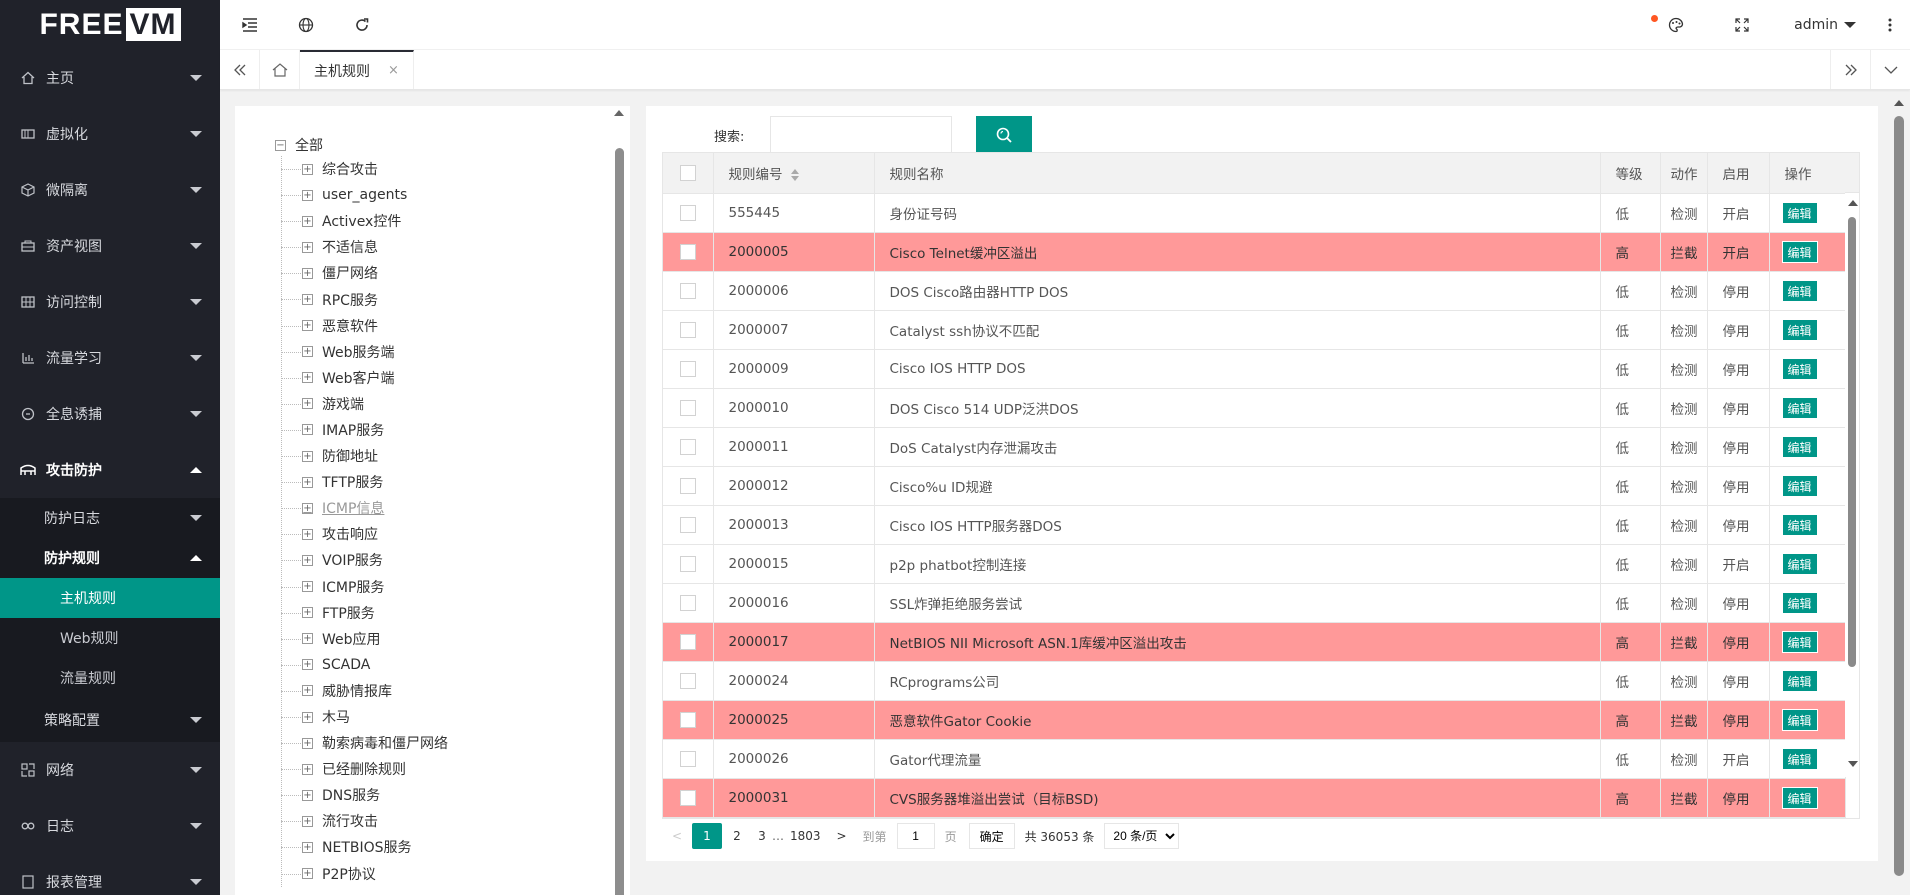 The image size is (1910, 895). I want to click on tab-options-button, so click(1890, 69).